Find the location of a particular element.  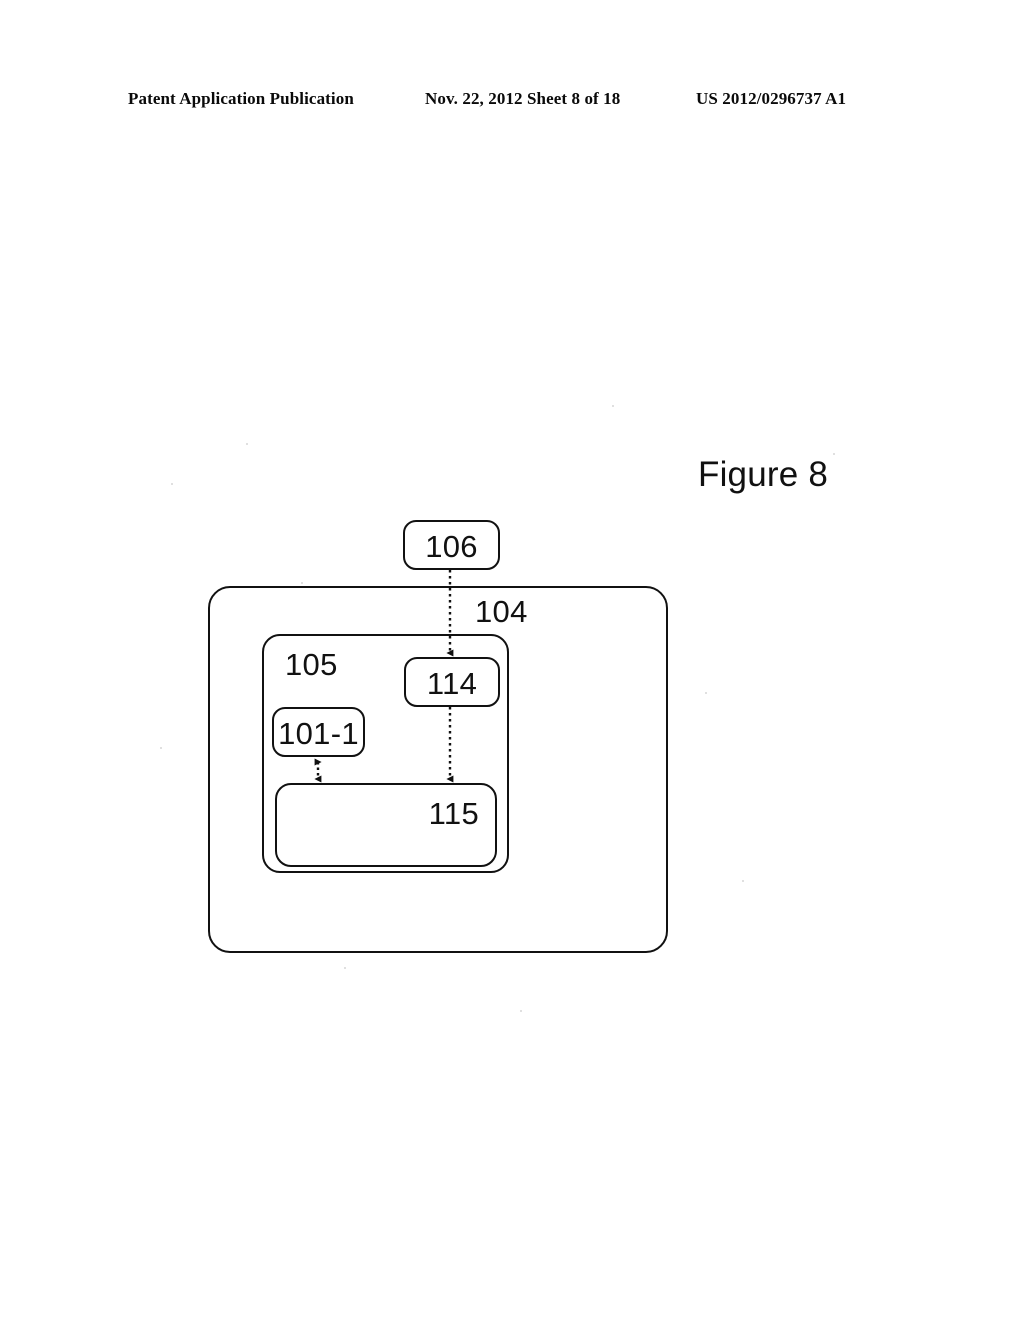

diagram-block-101-1-label: 101-1 is located at coordinates (318, 733).